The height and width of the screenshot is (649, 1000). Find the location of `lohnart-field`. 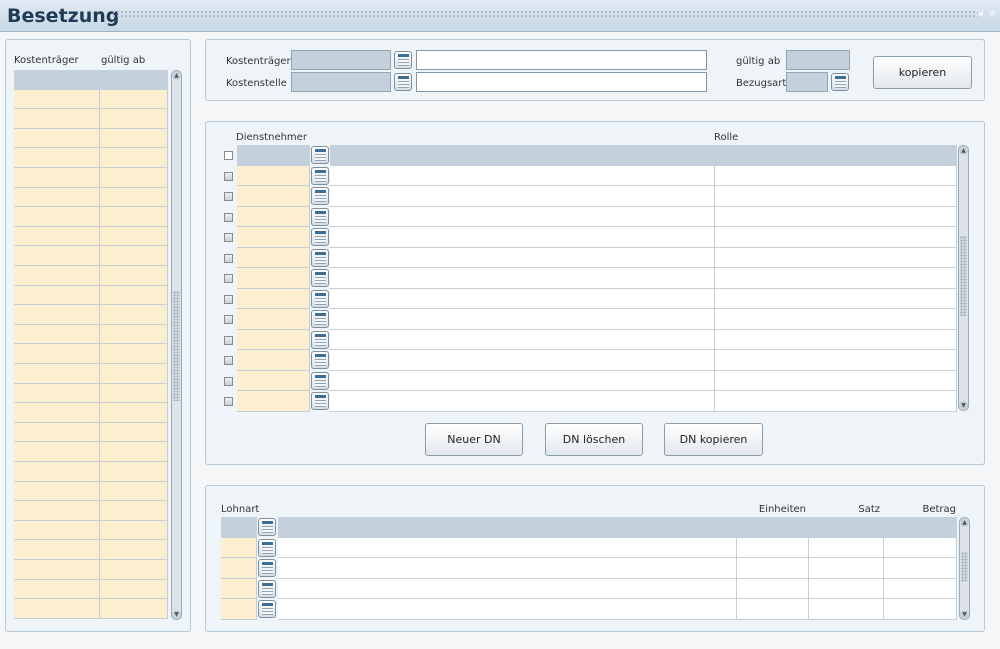

lohnart-field is located at coordinates (239, 588).